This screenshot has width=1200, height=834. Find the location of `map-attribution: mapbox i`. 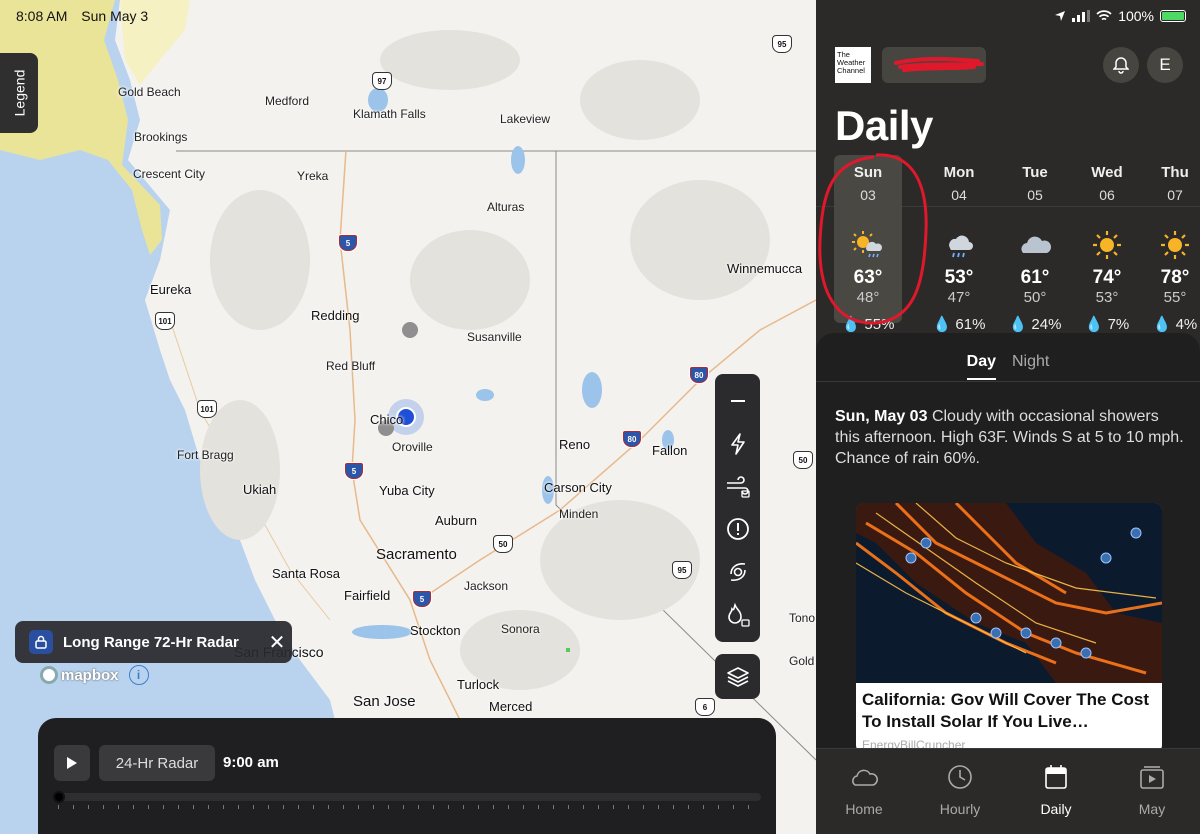

map-attribution: mapbox i is located at coordinates (94, 675).